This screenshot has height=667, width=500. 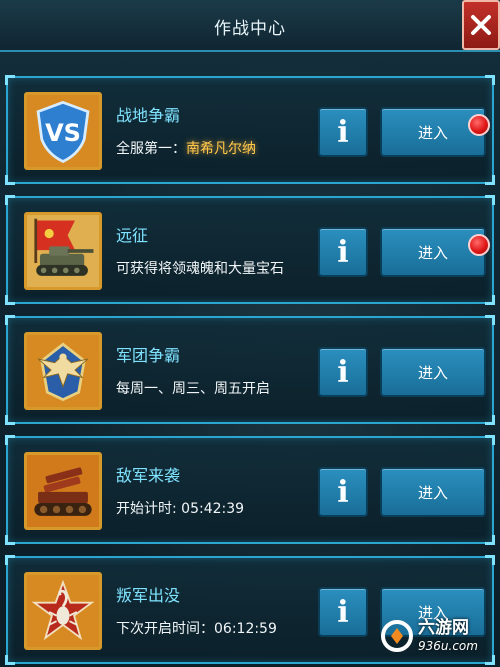 I want to click on site-watermark: 六游网 936u.com, so click(x=436, y=636).